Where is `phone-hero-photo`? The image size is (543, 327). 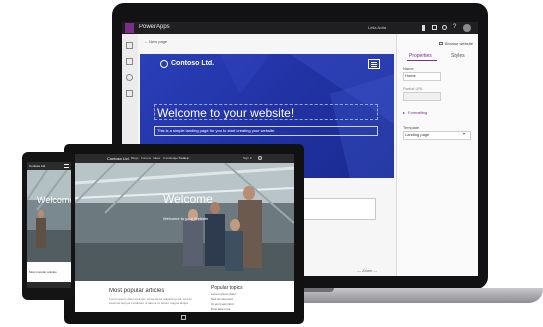
phone-hero-photo is located at coordinates (49, 216).